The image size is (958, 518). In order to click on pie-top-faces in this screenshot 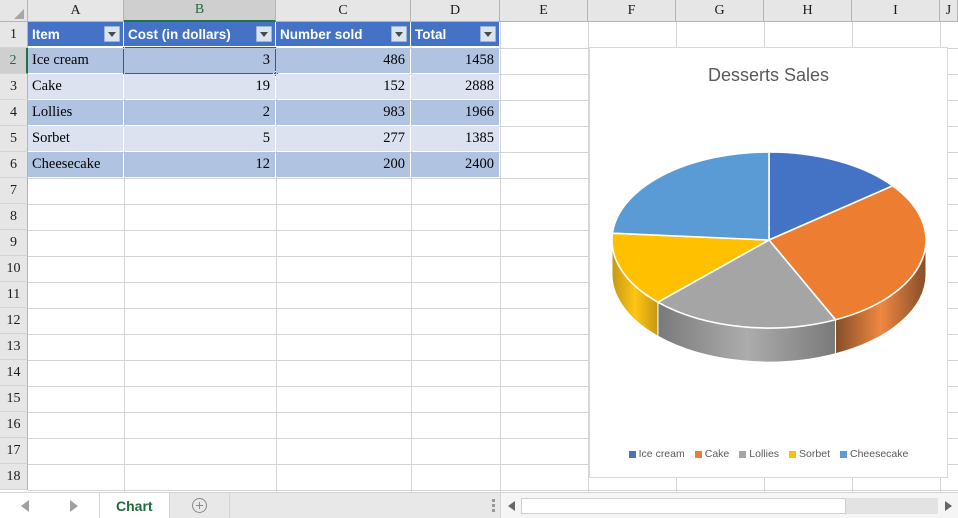, I will do `click(769, 240)`.